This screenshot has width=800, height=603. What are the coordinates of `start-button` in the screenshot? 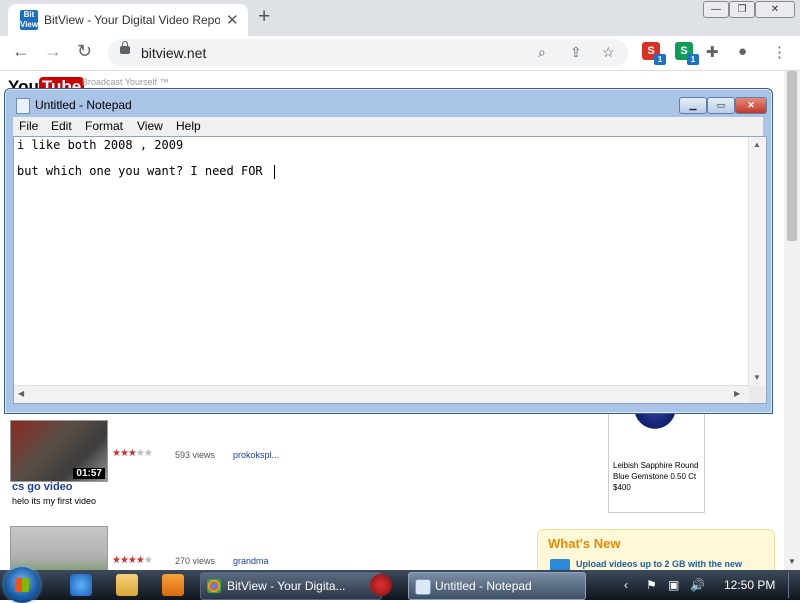 It's located at (22, 585).